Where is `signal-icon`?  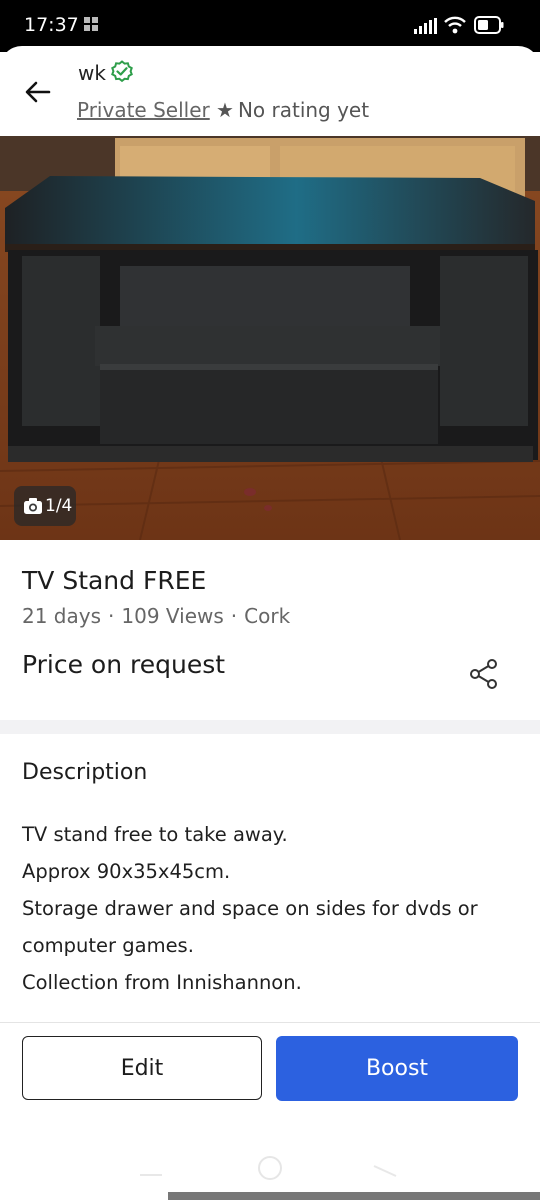 signal-icon is located at coordinates (425, 26).